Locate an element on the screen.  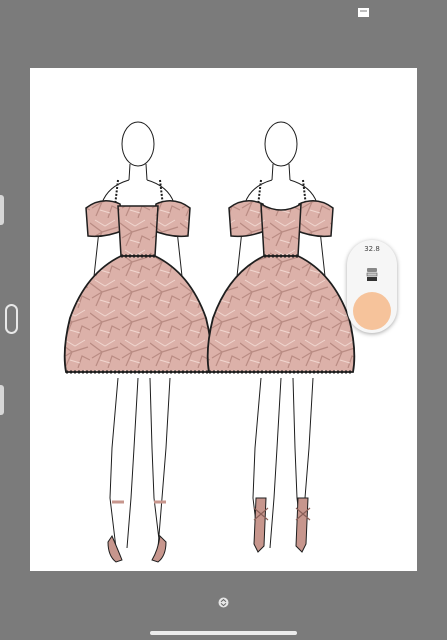
dress-front-skirt is located at coordinates (138, 314).